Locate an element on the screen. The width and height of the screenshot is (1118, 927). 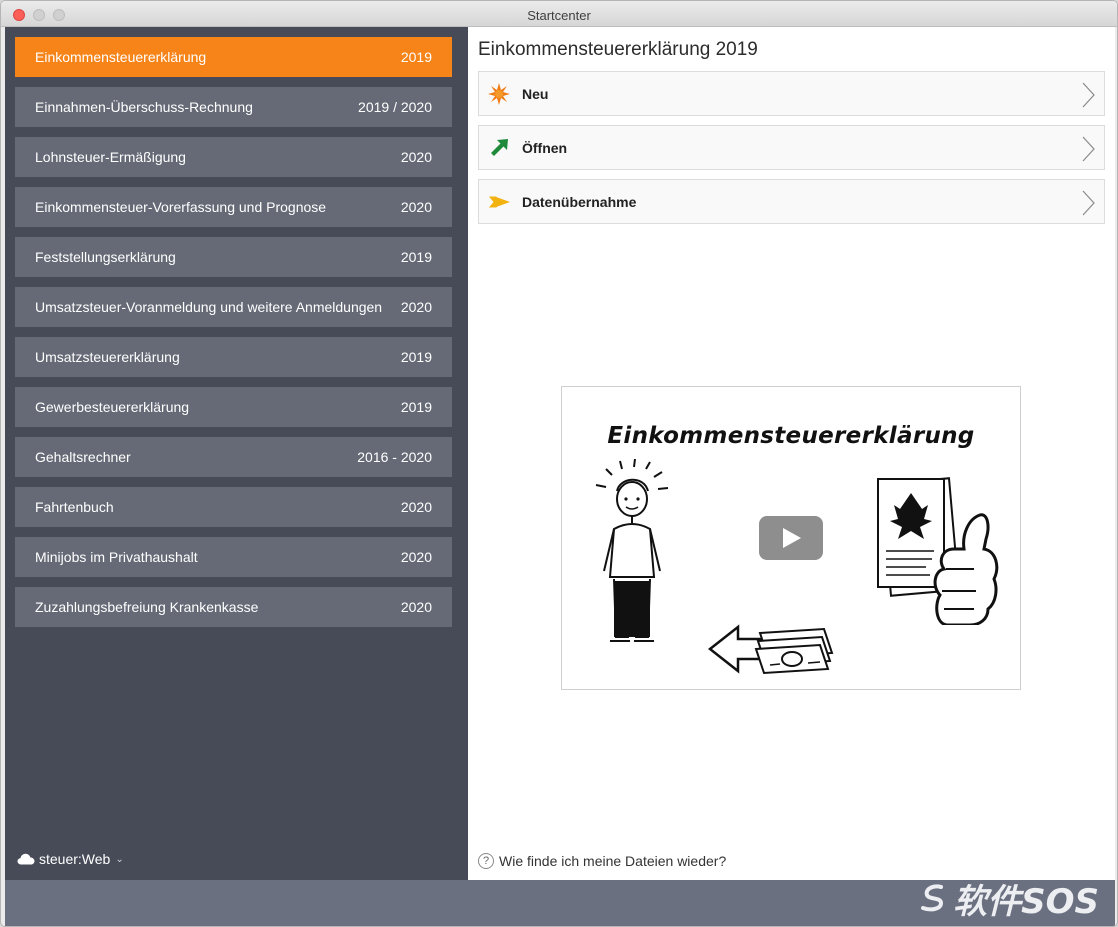
sidebar-item-lohnsteuer-ermaessigung: Lohnsteuer-Ermäßigung 2020 is located at coordinates (233, 157).